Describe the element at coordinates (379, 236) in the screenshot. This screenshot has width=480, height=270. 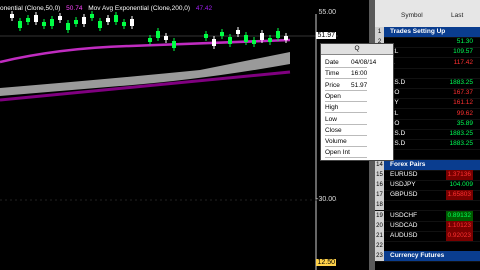
I see `row-number: 21` at that location.